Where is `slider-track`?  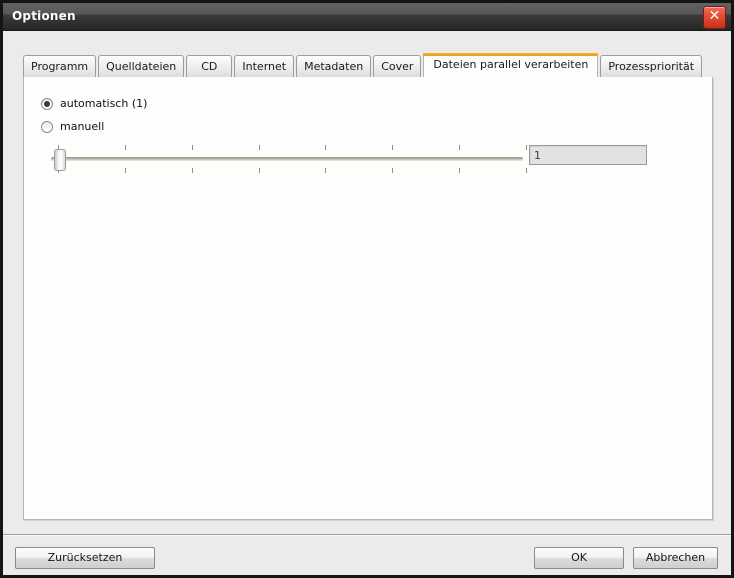 slider-track is located at coordinates (287, 159).